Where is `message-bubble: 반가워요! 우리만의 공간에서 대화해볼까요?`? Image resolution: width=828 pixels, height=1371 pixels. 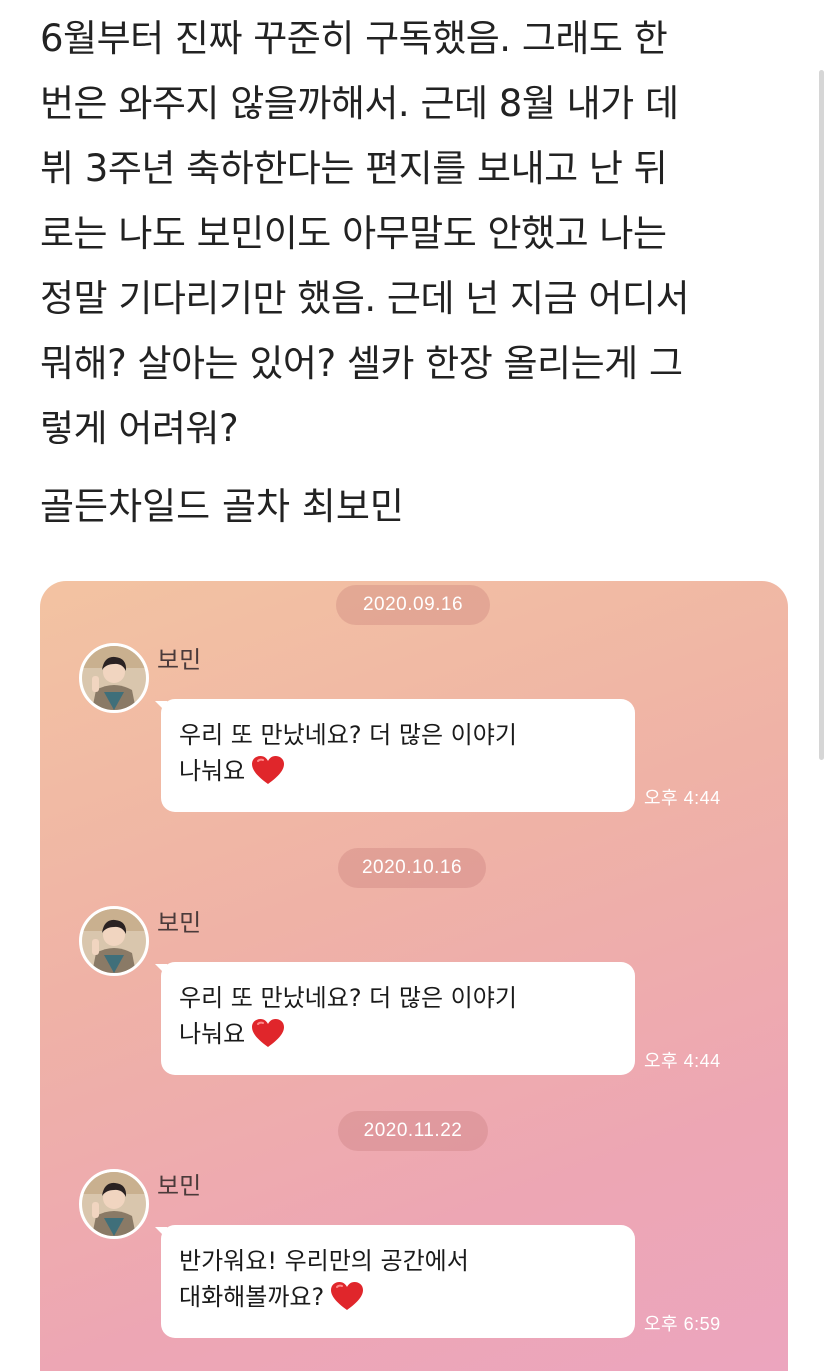
message-bubble: 반가워요! 우리만의 공간에서 대화해볼까요? is located at coordinates (395, 1281).